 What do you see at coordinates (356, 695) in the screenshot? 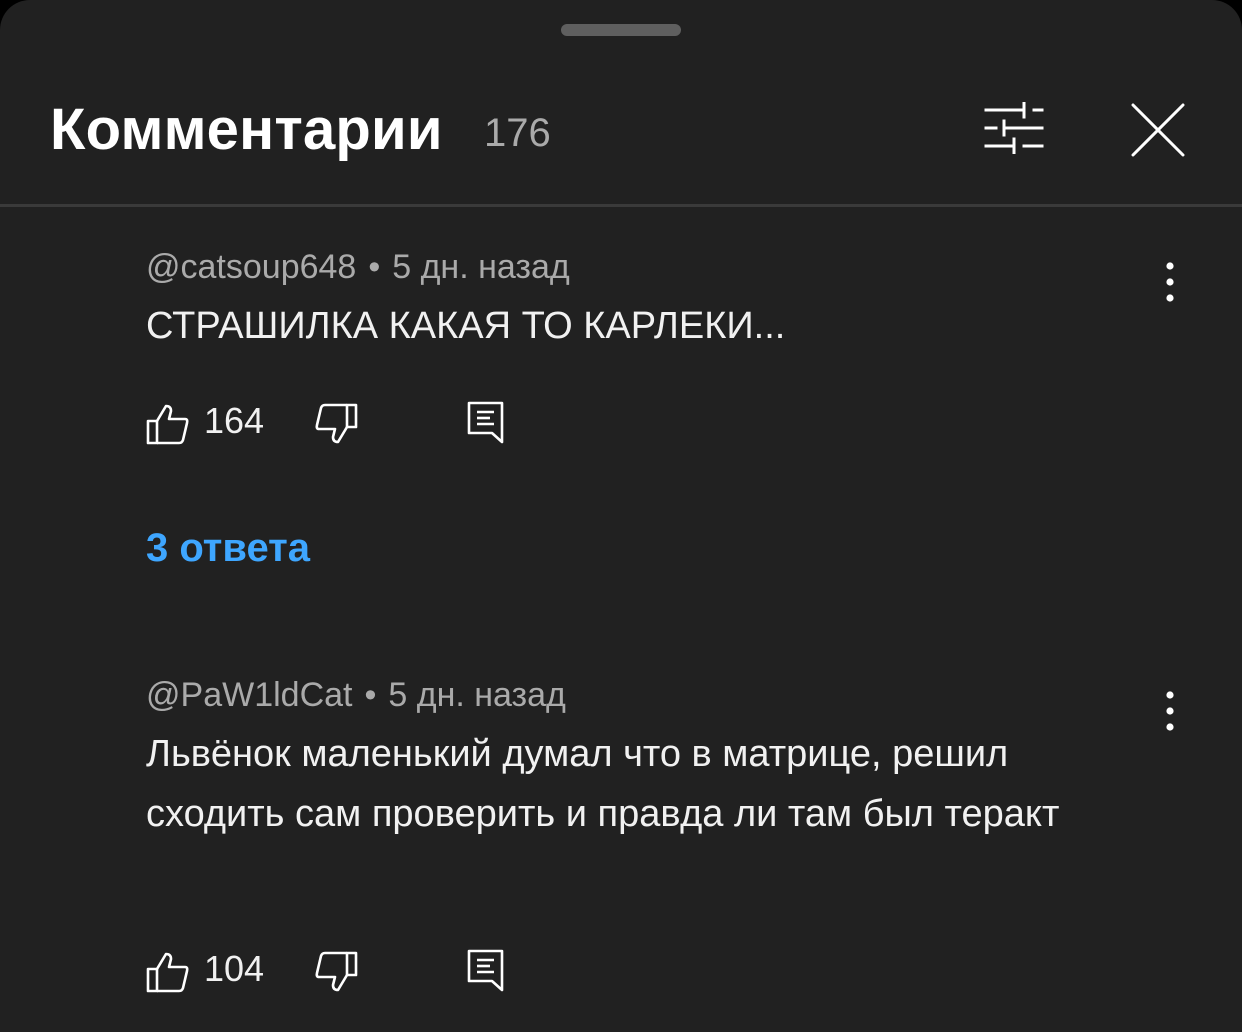
I see `comment-meta: @PaW1ldCat • 5 дн. назад` at bounding box center [356, 695].